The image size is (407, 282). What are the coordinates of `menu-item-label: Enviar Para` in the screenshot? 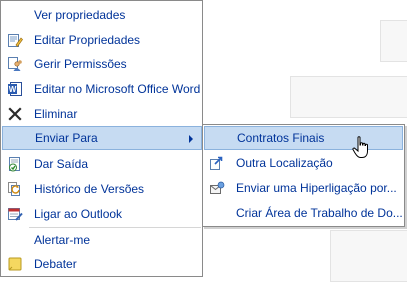 It's located at (66, 138).